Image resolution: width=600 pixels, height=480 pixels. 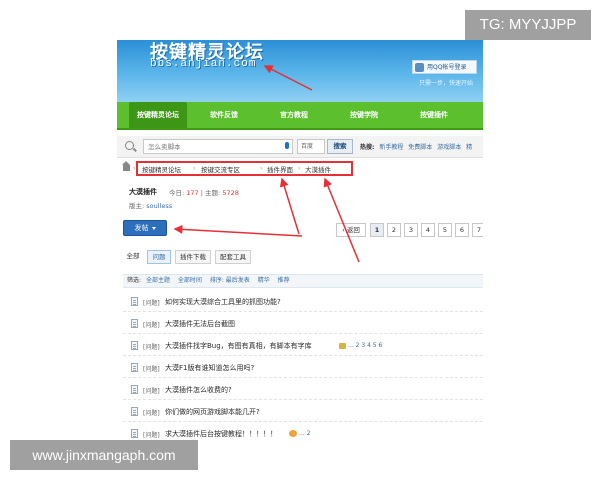 What do you see at coordinates (104, 455) in the screenshot?
I see `watermark-url: www.jinxmangaph.com` at bounding box center [104, 455].